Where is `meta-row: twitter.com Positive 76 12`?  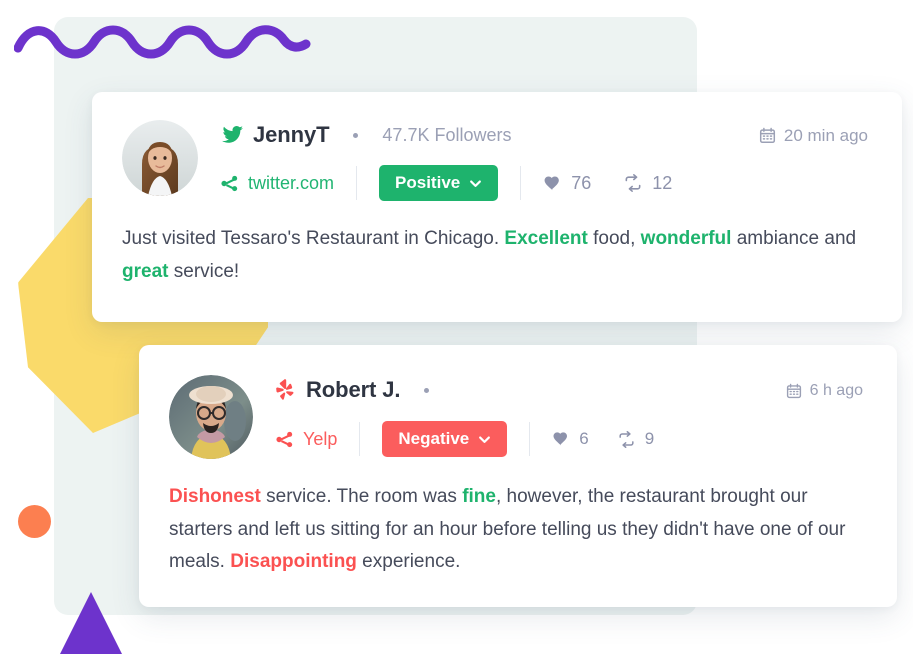 meta-row: twitter.com Positive 76 12 is located at coordinates (544, 183).